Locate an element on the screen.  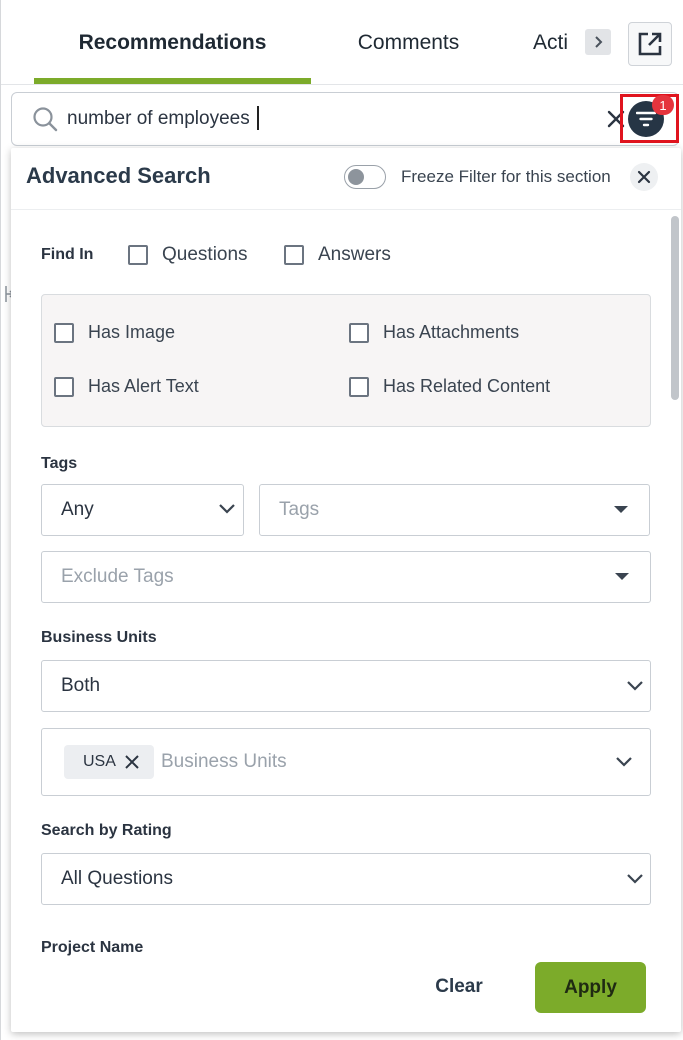
chevron-right-icon is located at coordinates (598, 42).